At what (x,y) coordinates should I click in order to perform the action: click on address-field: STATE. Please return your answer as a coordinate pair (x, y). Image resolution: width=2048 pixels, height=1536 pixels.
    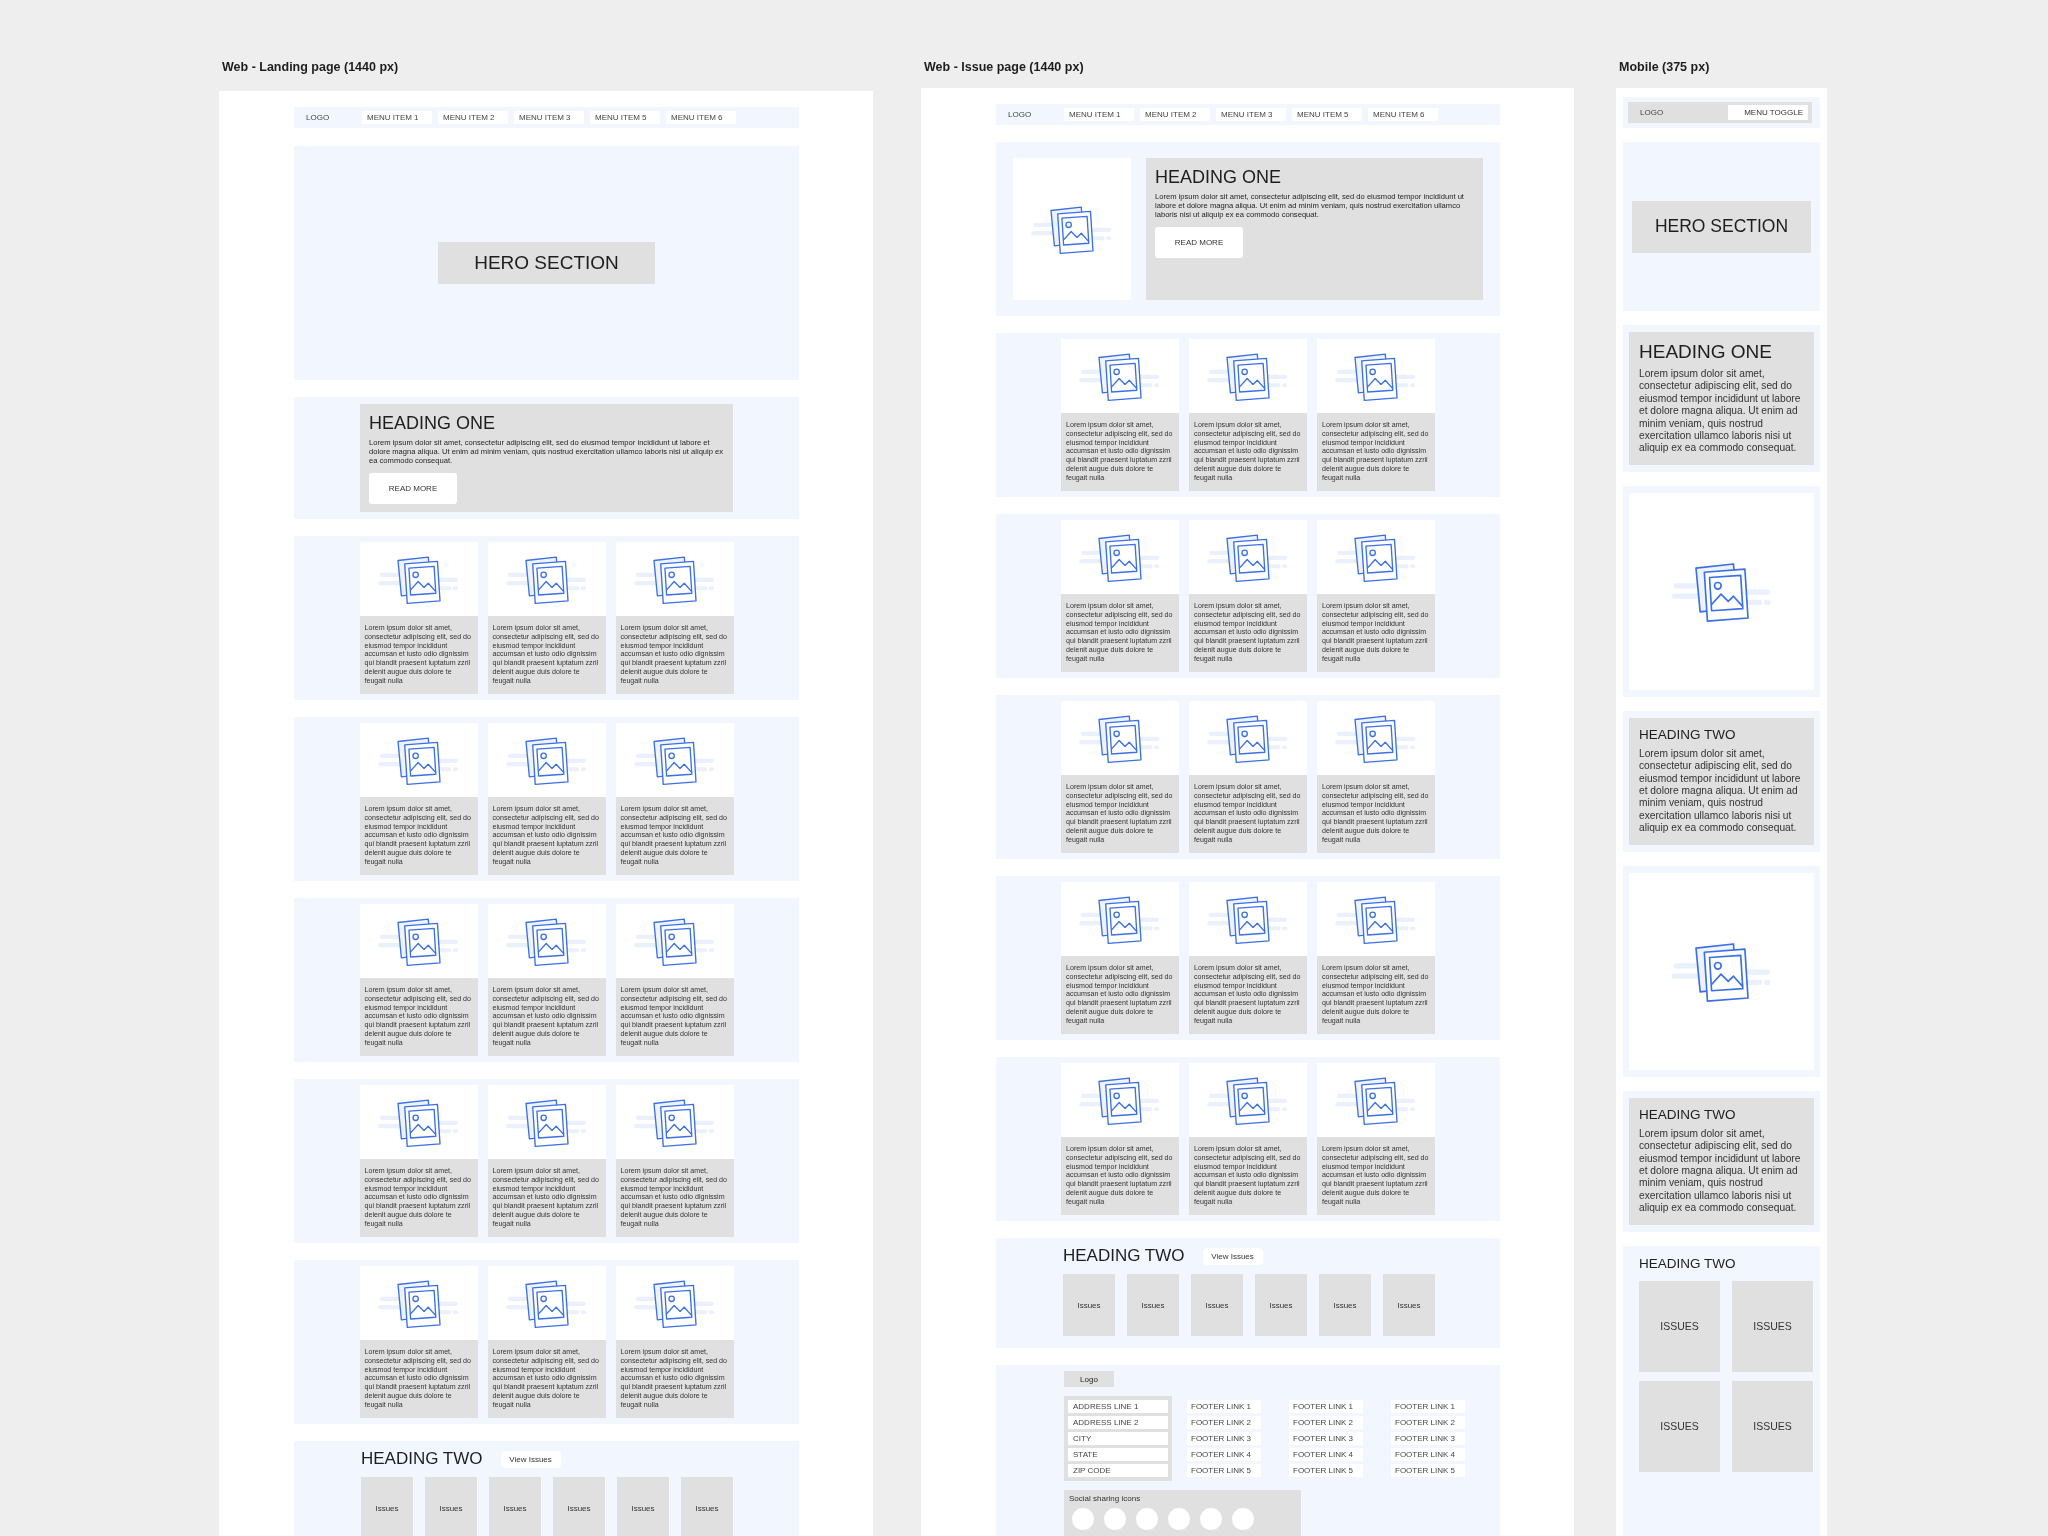
    Looking at the image, I should click on (1118, 1454).